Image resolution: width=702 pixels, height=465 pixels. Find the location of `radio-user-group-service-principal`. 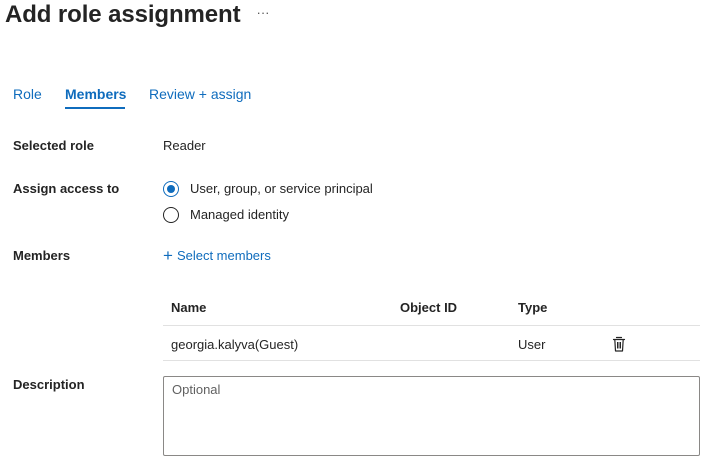

radio-user-group-service-principal is located at coordinates (172, 189).